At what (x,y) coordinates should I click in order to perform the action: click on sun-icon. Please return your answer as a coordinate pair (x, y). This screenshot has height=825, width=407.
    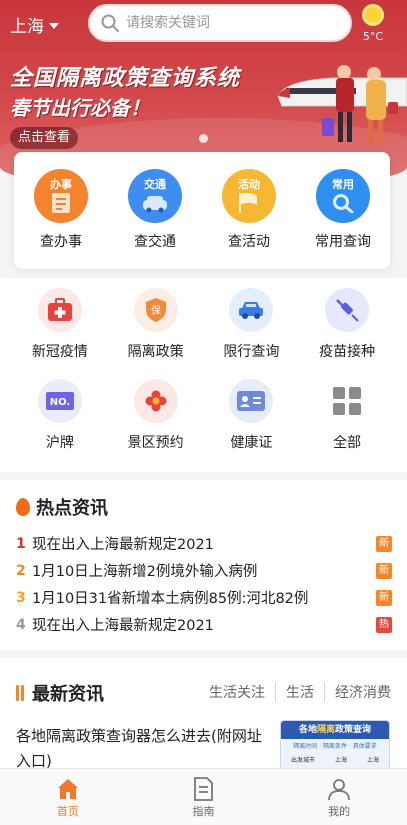
    Looking at the image, I should click on (373, 15).